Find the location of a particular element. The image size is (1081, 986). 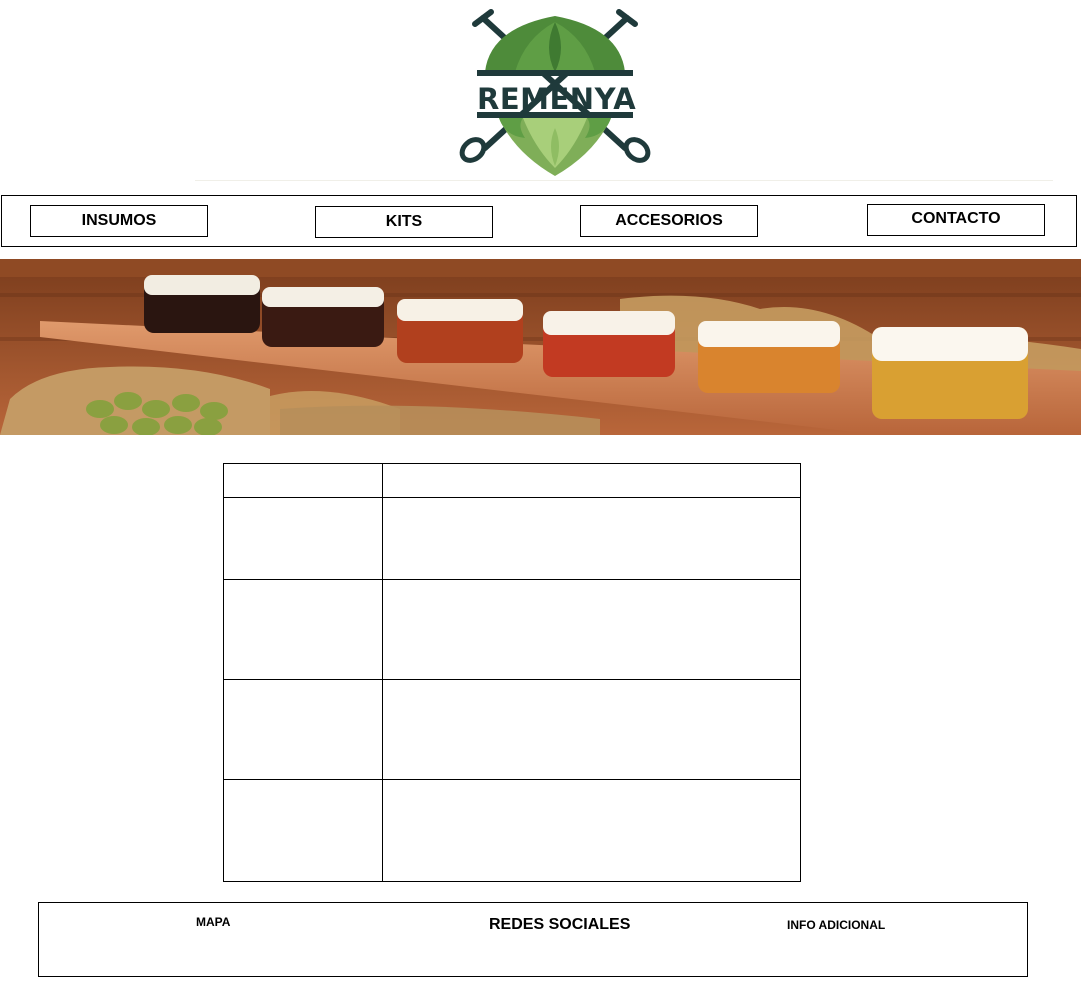

footer-social-label: REDES SOCIALES is located at coordinates (559, 925).